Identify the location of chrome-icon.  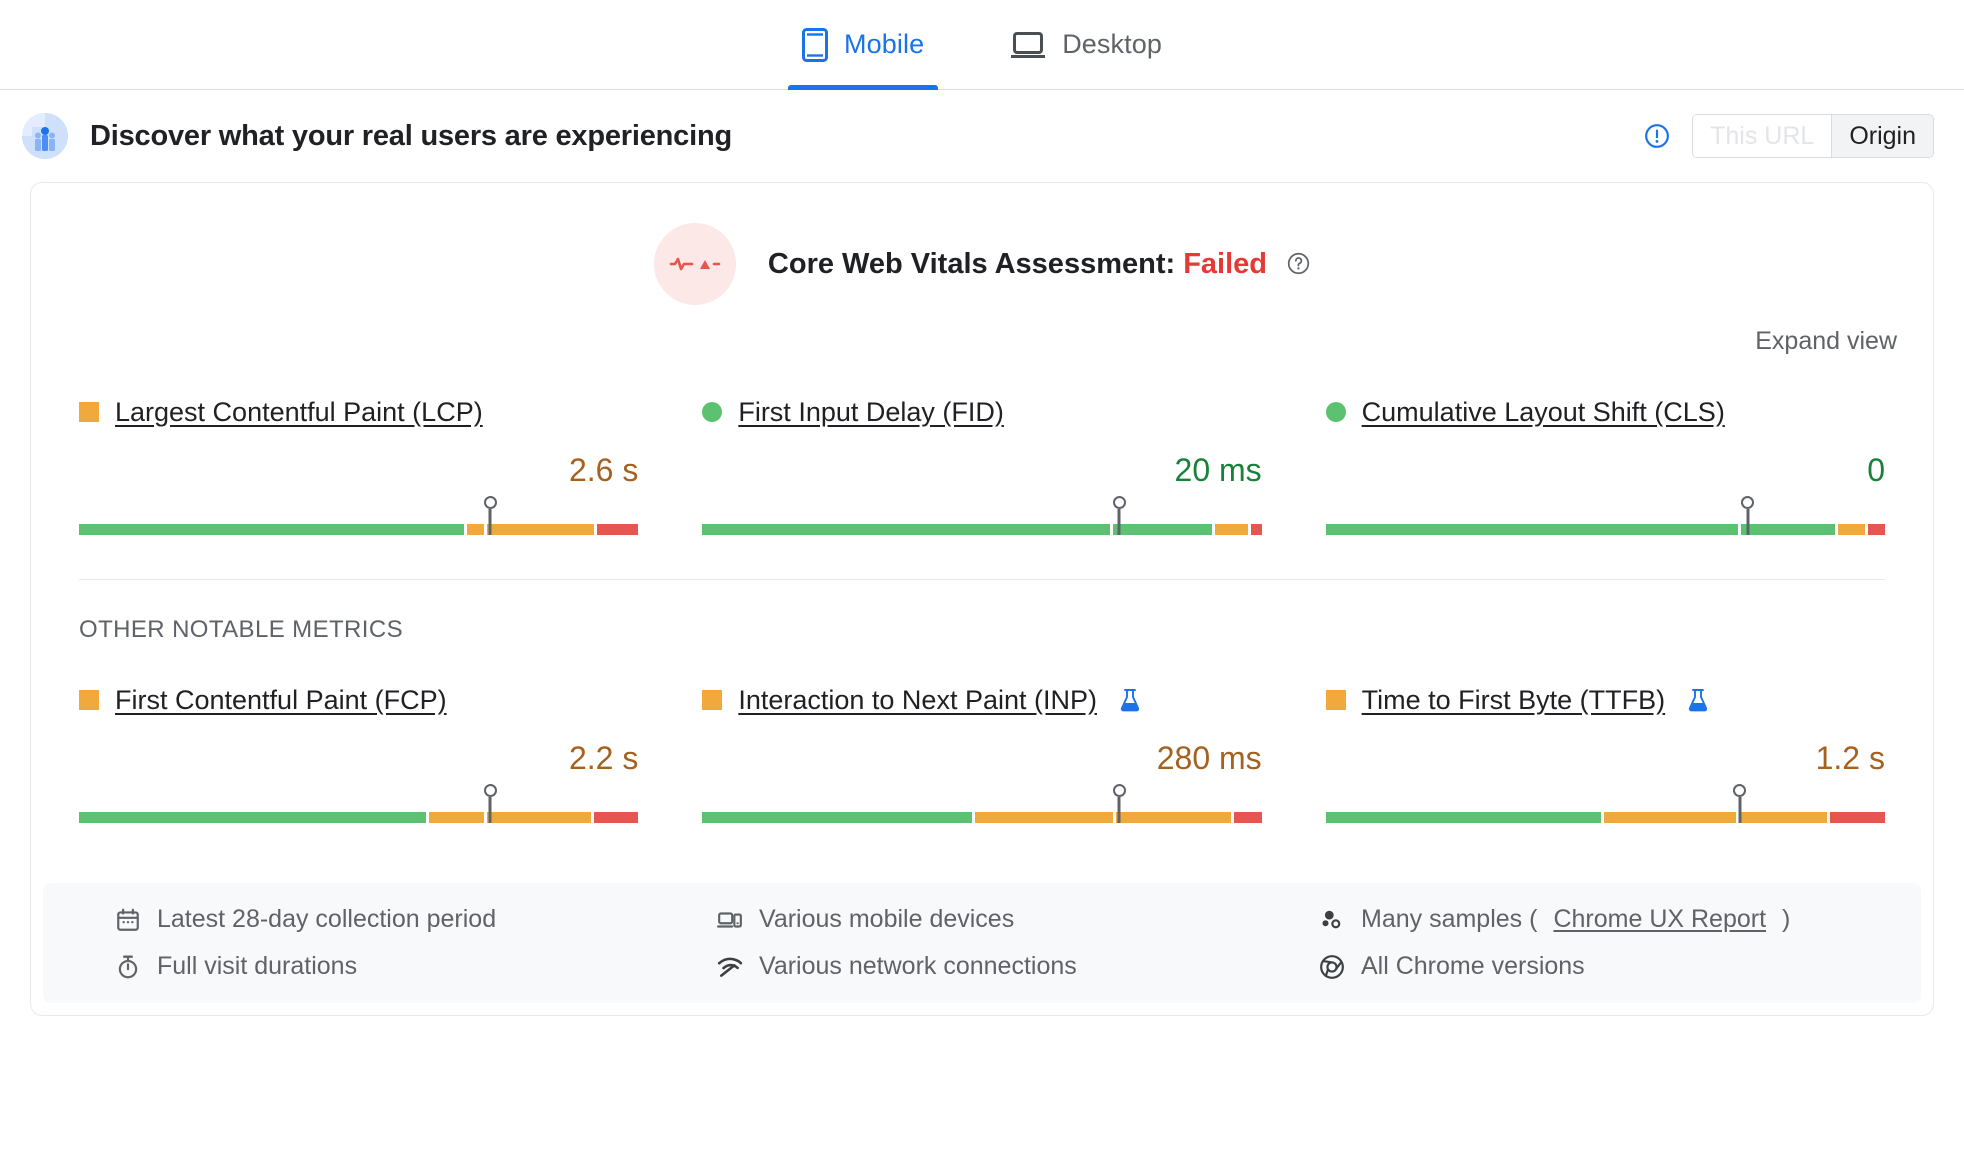
(1332, 967).